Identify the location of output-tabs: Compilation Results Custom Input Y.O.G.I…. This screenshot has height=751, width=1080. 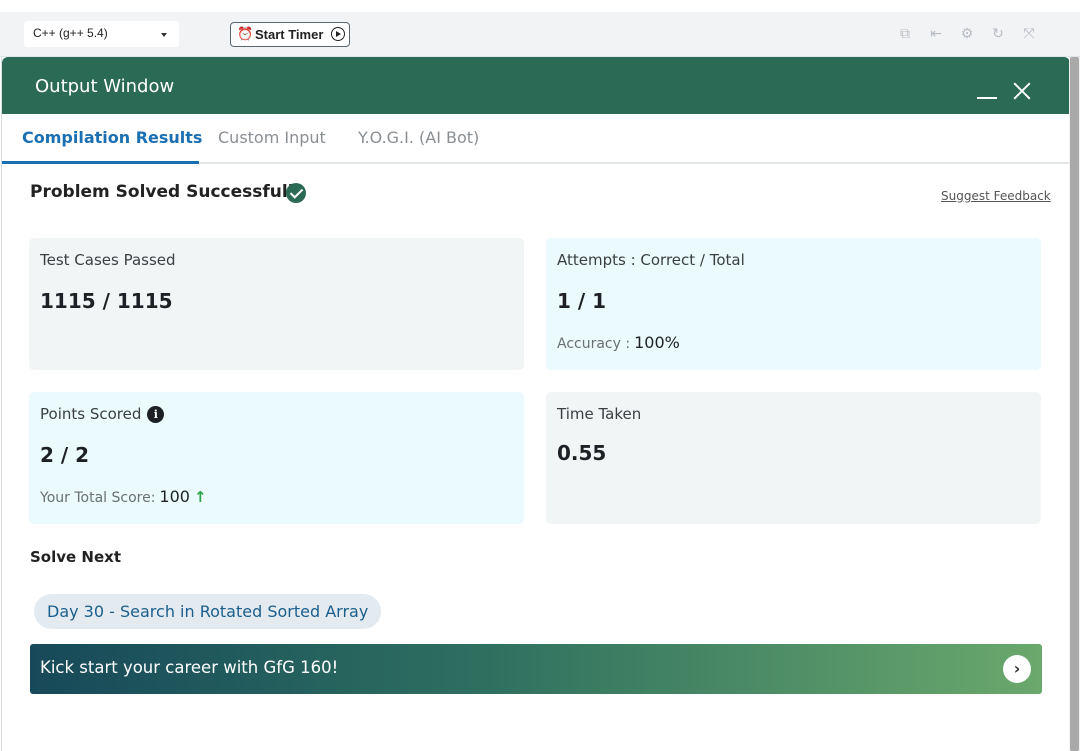
(536, 139).